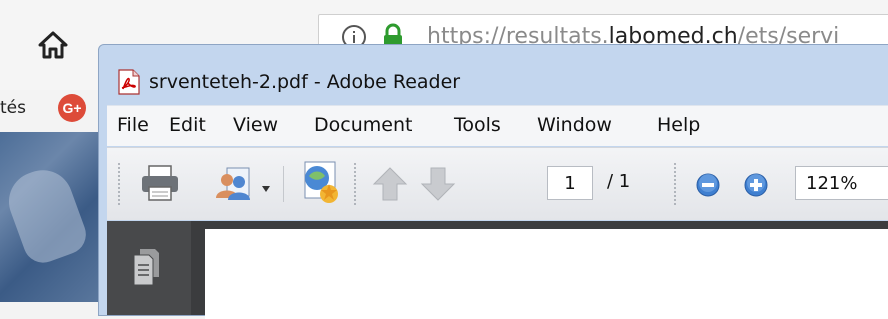 The width and height of the screenshot is (888, 319). Describe the element at coordinates (363, 125) in the screenshot. I see `menu-document: Document` at that location.